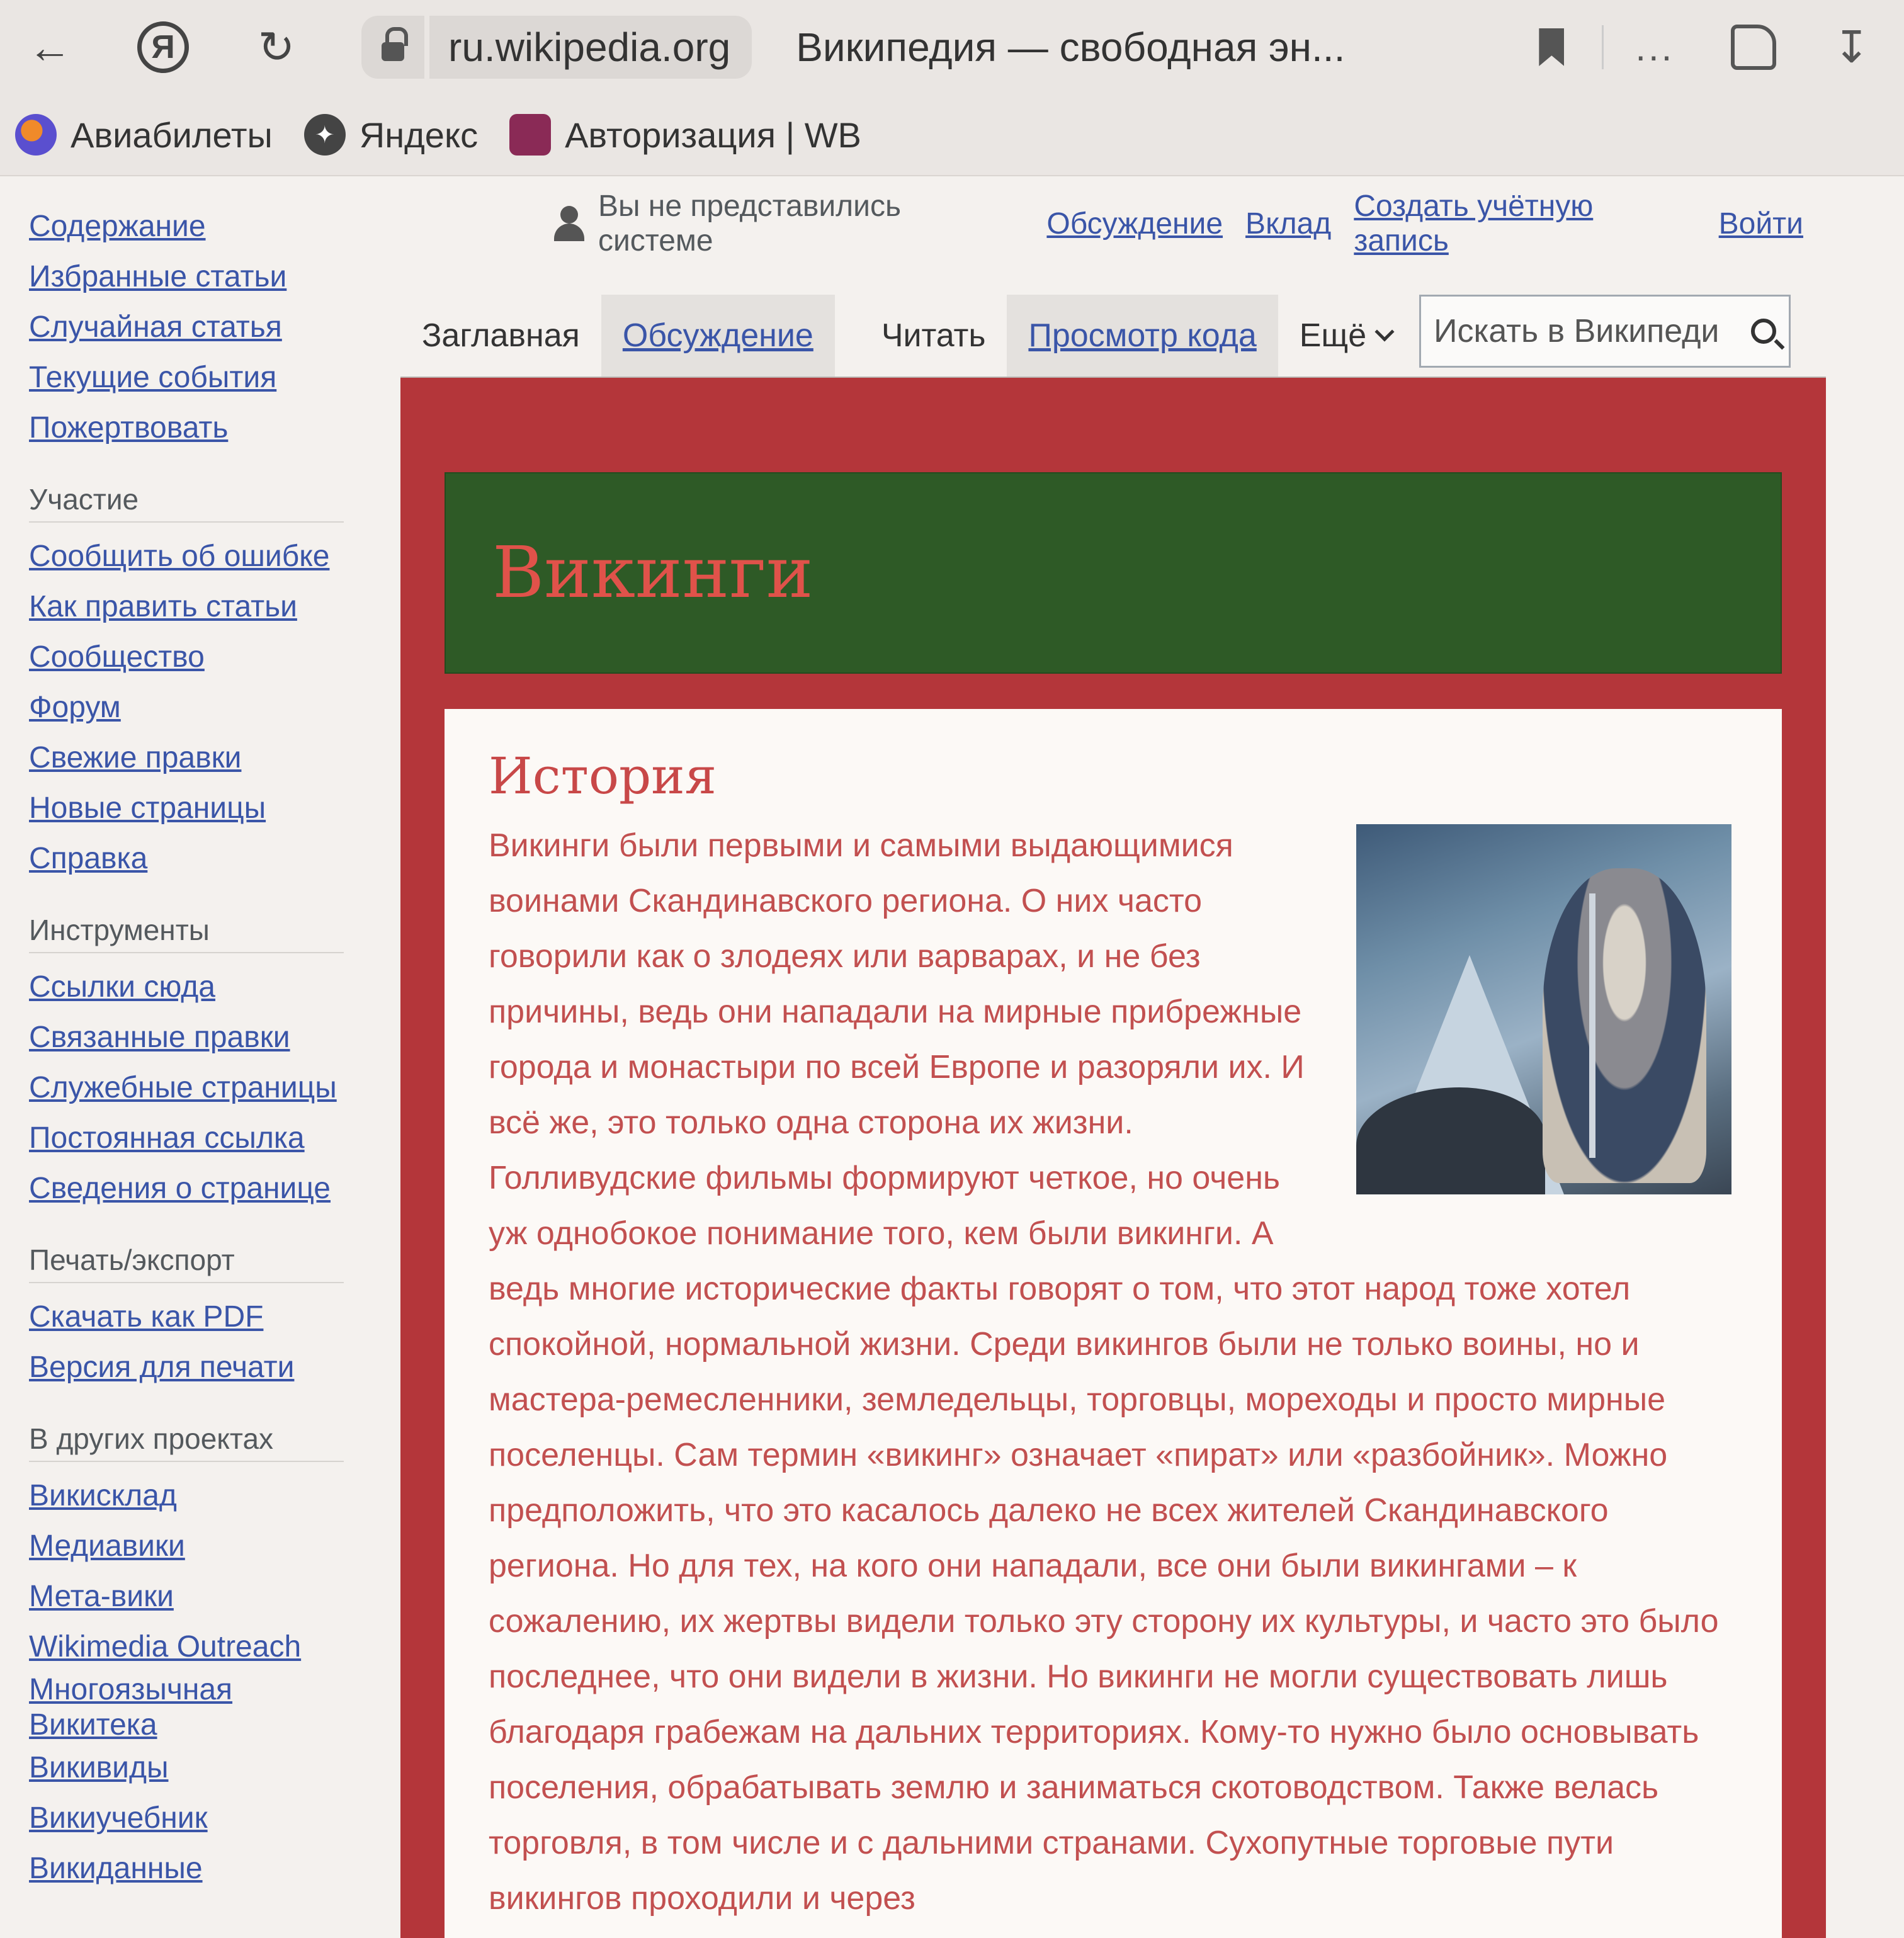 The height and width of the screenshot is (1938, 1904). I want to click on sidebar-item-page-info: Сведения о странице, so click(216, 1189).